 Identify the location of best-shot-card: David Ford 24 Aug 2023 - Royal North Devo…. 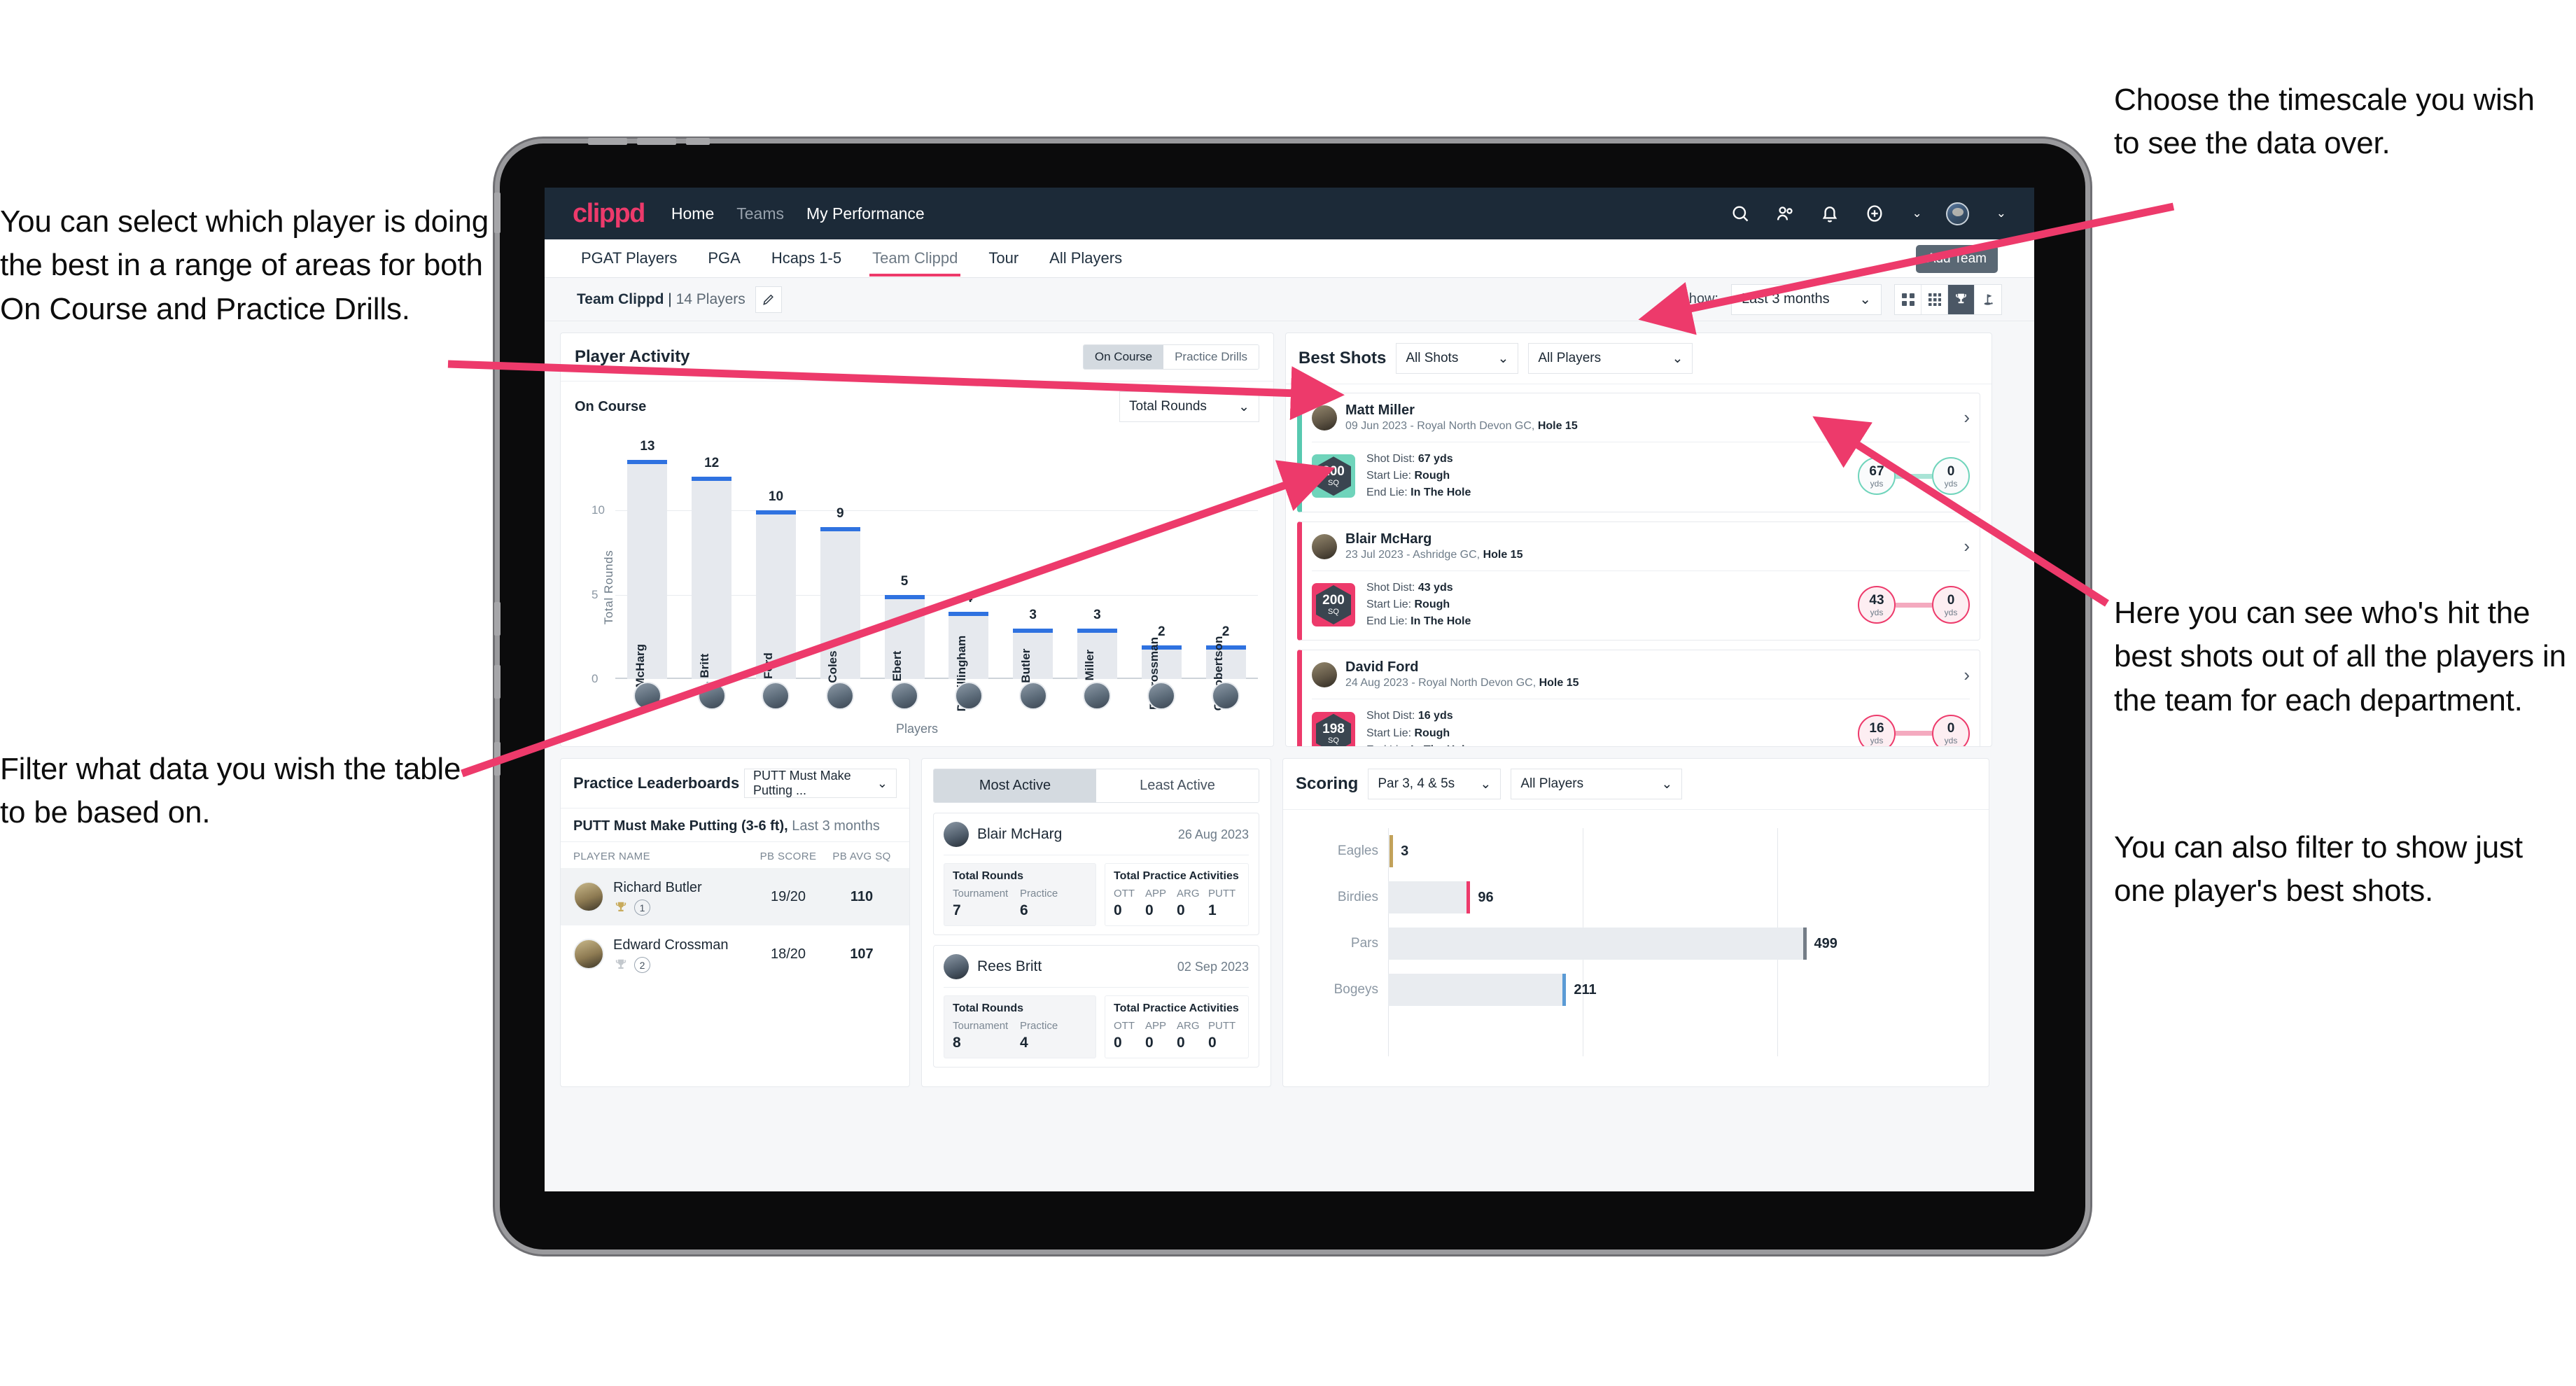
(1638, 698).